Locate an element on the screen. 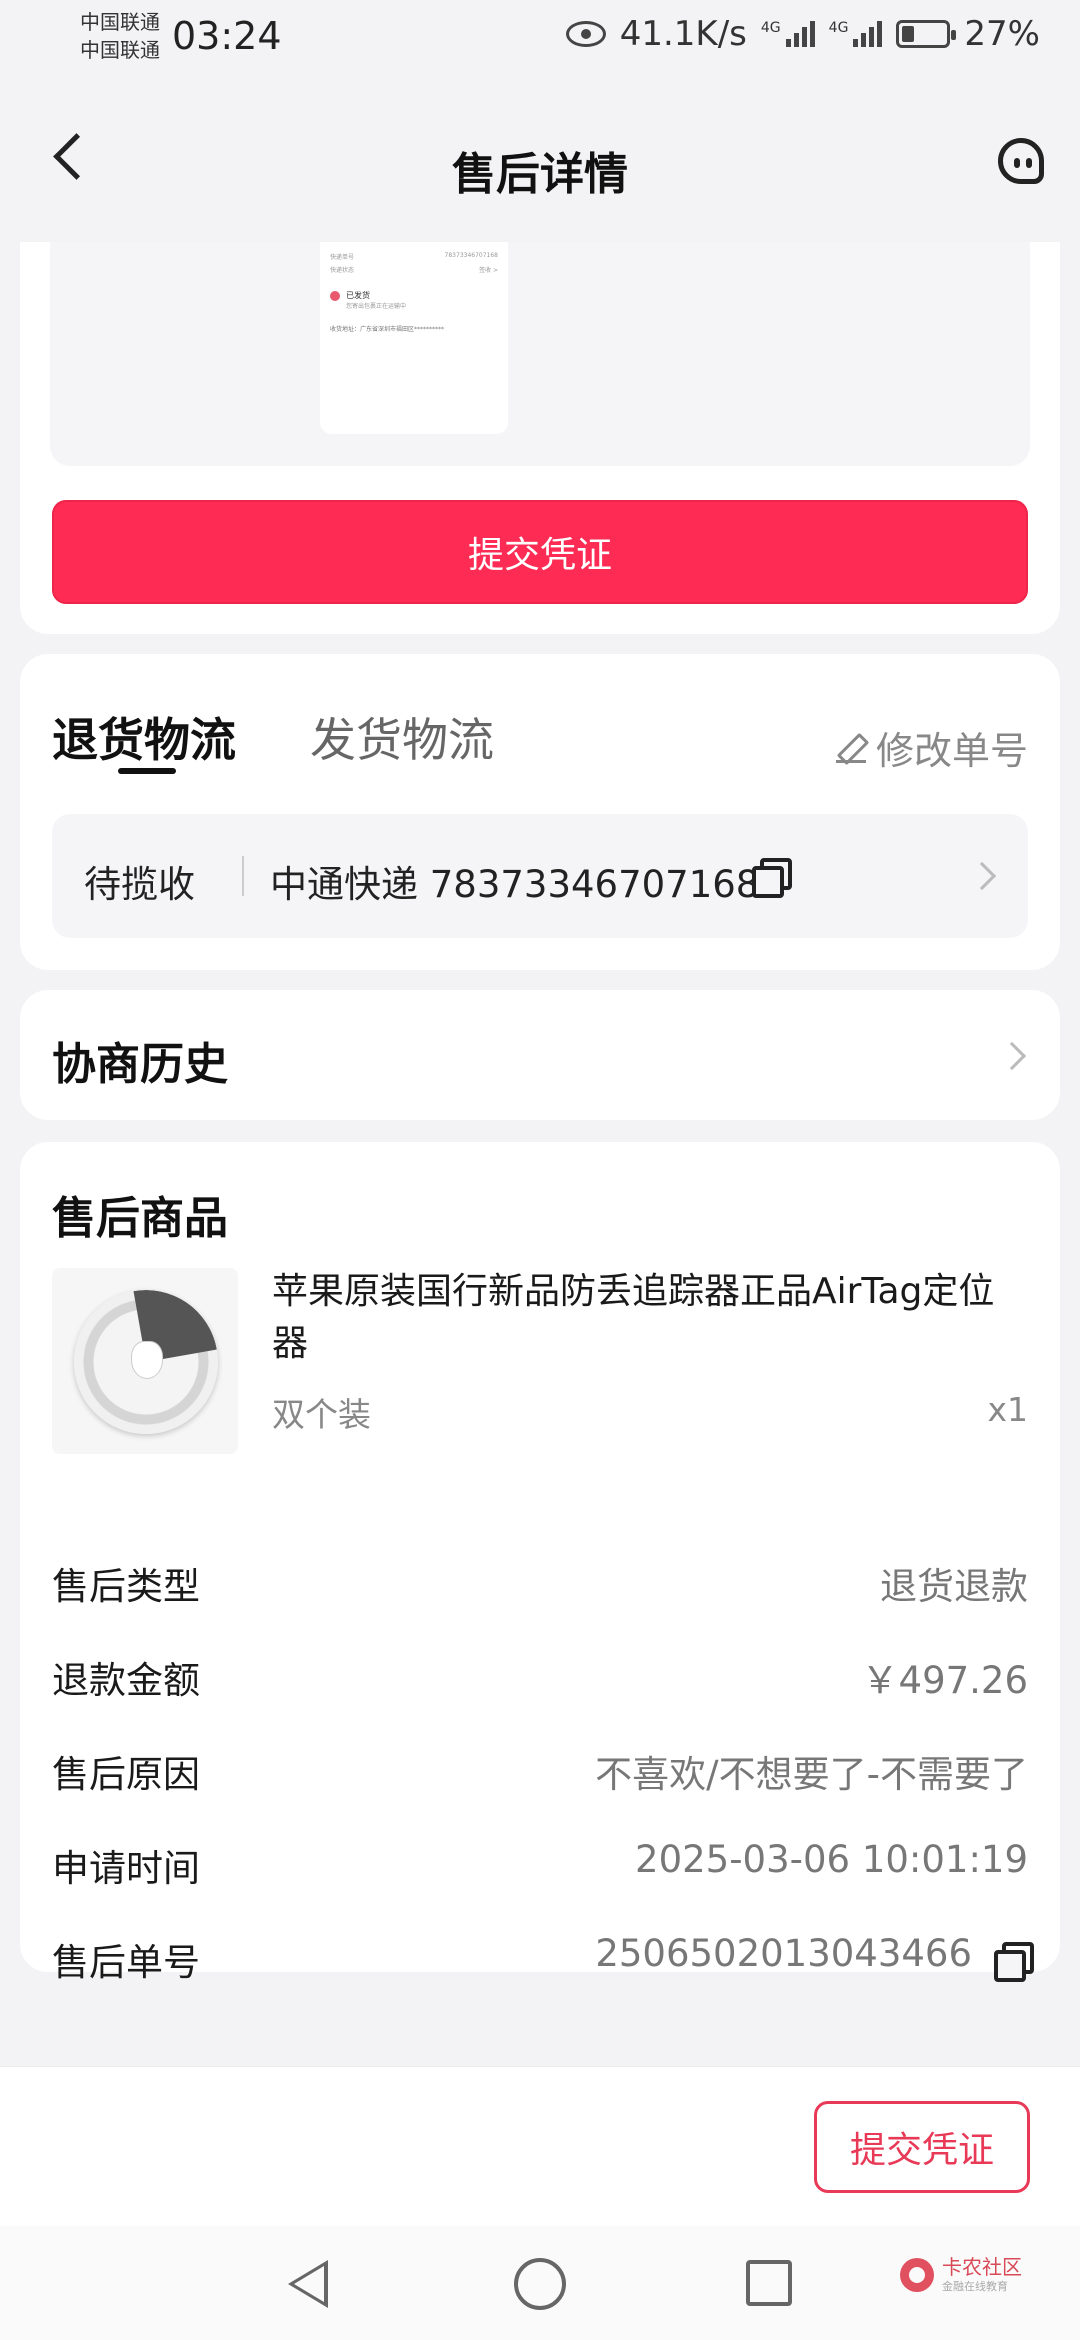 This screenshot has width=1080, height=2340. watermark-text: 卡农社区 is located at coordinates (982, 2267).